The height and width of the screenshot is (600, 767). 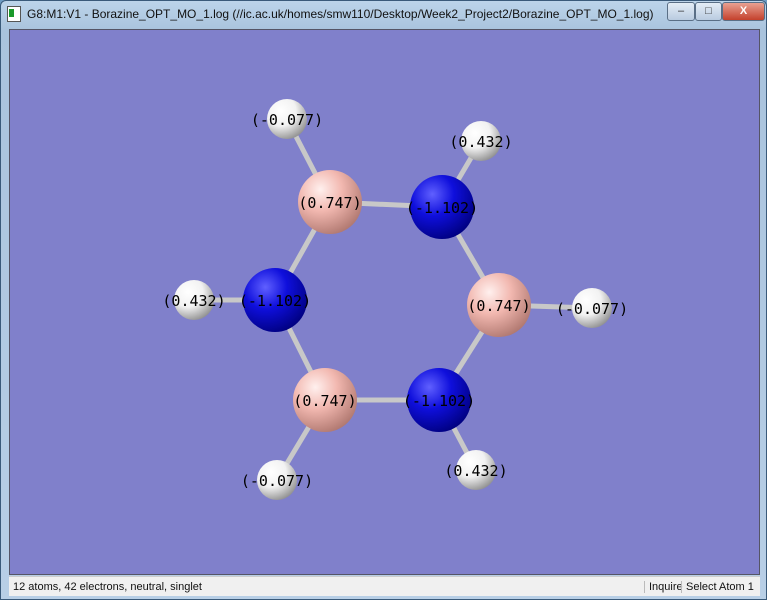 What do you see at coordinates (717, 587) in the screenshot?
I see `selection-indicator: Select Atom 1` at bounding box center [717, 587].